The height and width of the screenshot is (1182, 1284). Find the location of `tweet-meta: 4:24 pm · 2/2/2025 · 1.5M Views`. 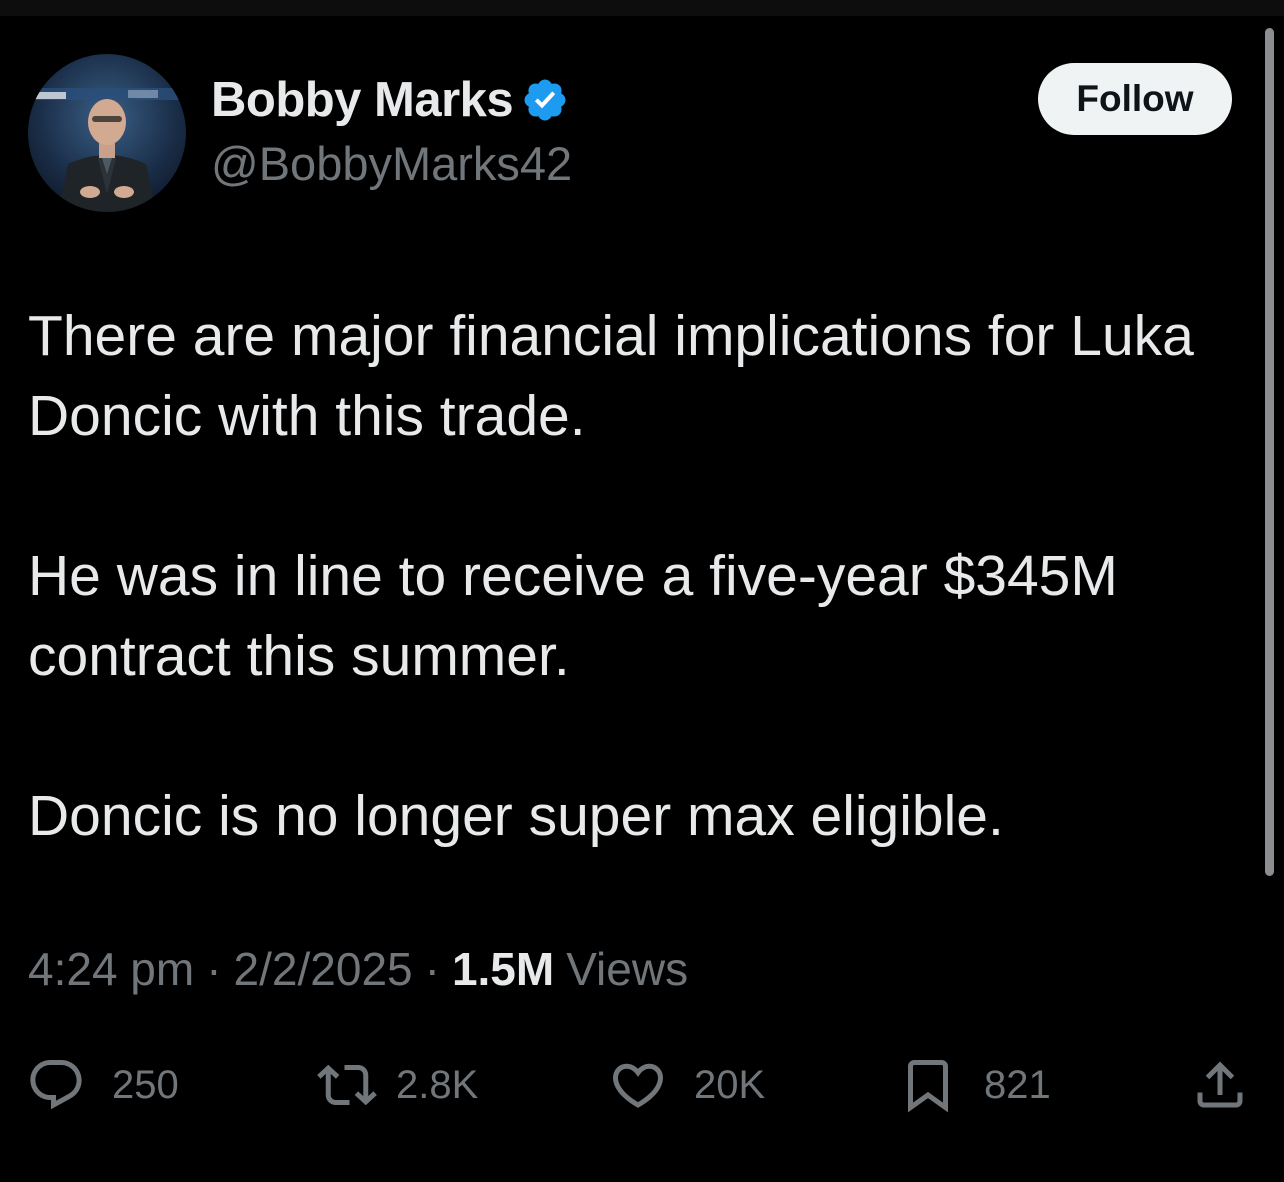

tweet-meta: 4:24 pm · 2/2/2025 · 1.5M Views is located at coordinates (358, 969).